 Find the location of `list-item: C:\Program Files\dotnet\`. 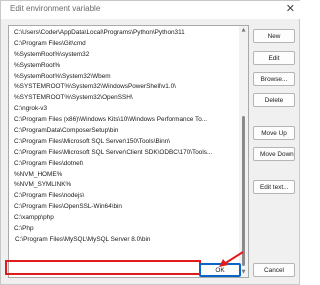

list-item: C:\Program Files\dotnet\ is located at coordinates (124, 164).